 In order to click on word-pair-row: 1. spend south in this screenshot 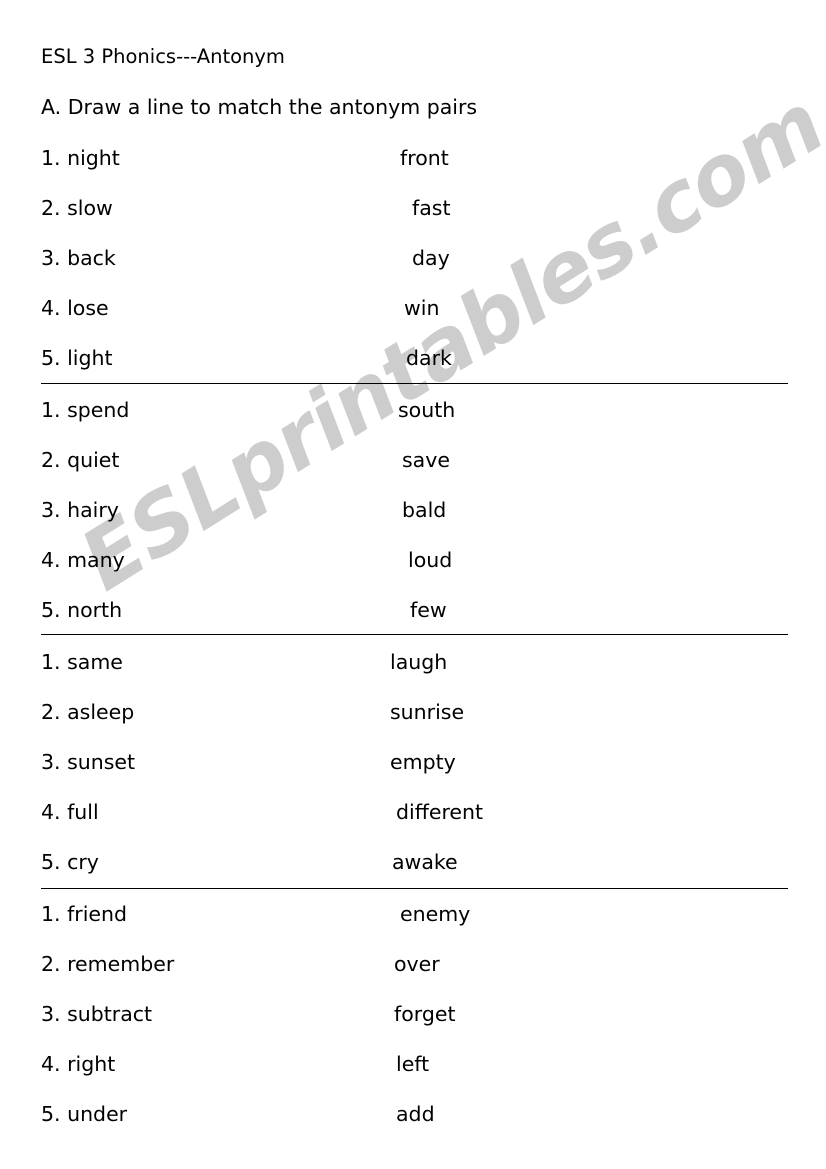, I will do `click(413, 421)`.